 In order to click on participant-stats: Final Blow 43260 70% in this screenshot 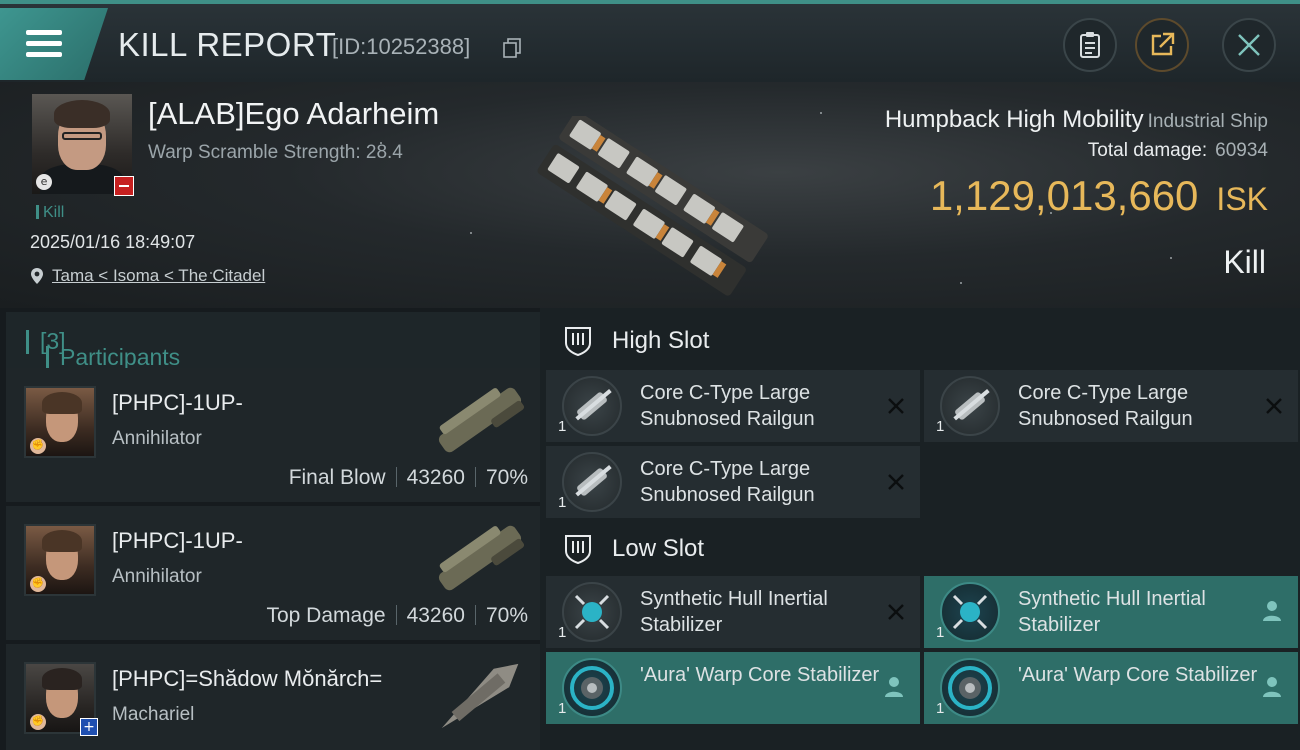, I will do `click(408, 478)`.